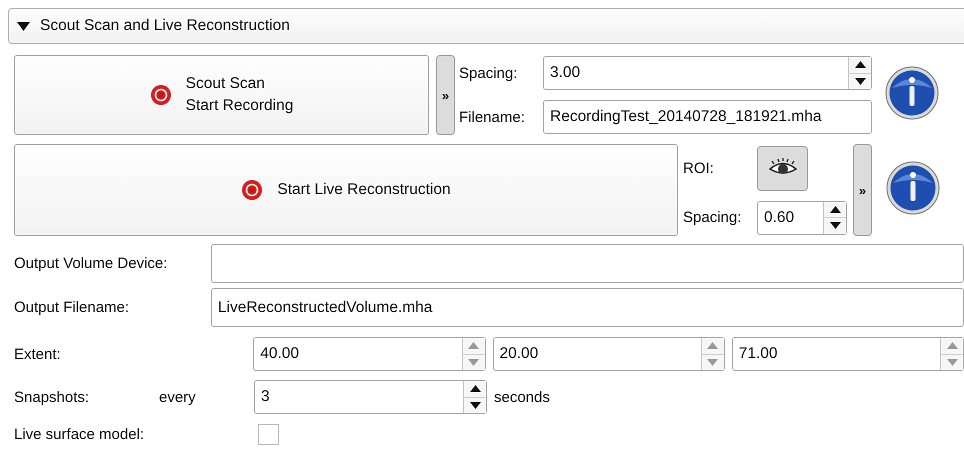 The width and height of the screenshot is (964, 450). Describe the element at coordinates (346, 190) in the screenshot. I see `live-reconstruction-button: Start Live Reconstruction` at that location.